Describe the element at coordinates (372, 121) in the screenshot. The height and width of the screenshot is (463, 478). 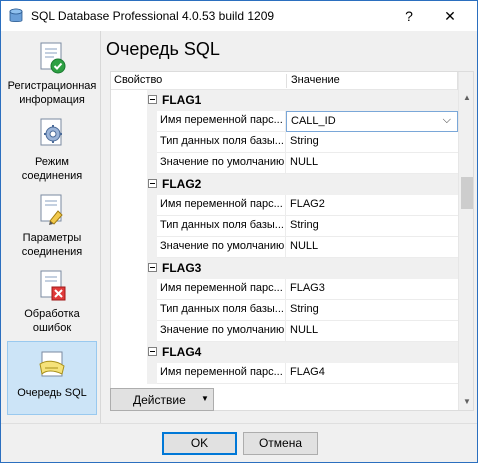
I see `property-value-combo: CALL_ID ⌵` at that location.